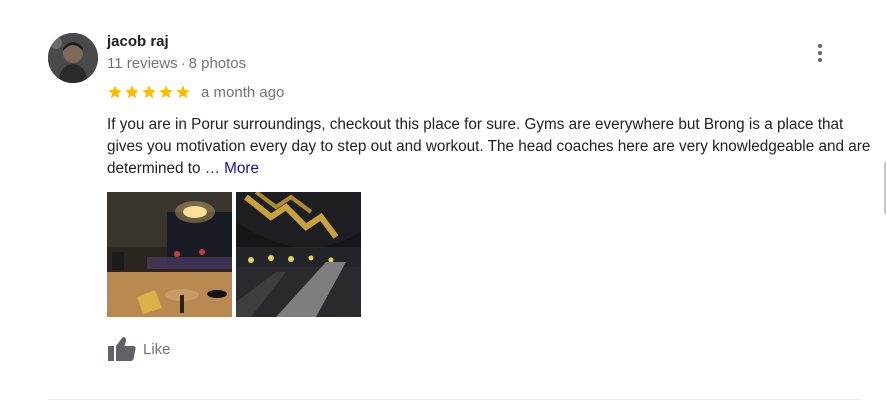 This screenshot has width=887, height=405. Describe the element at coordinates (122, 349) in the screenshot. I see `thumbs-up-icon` at that location.